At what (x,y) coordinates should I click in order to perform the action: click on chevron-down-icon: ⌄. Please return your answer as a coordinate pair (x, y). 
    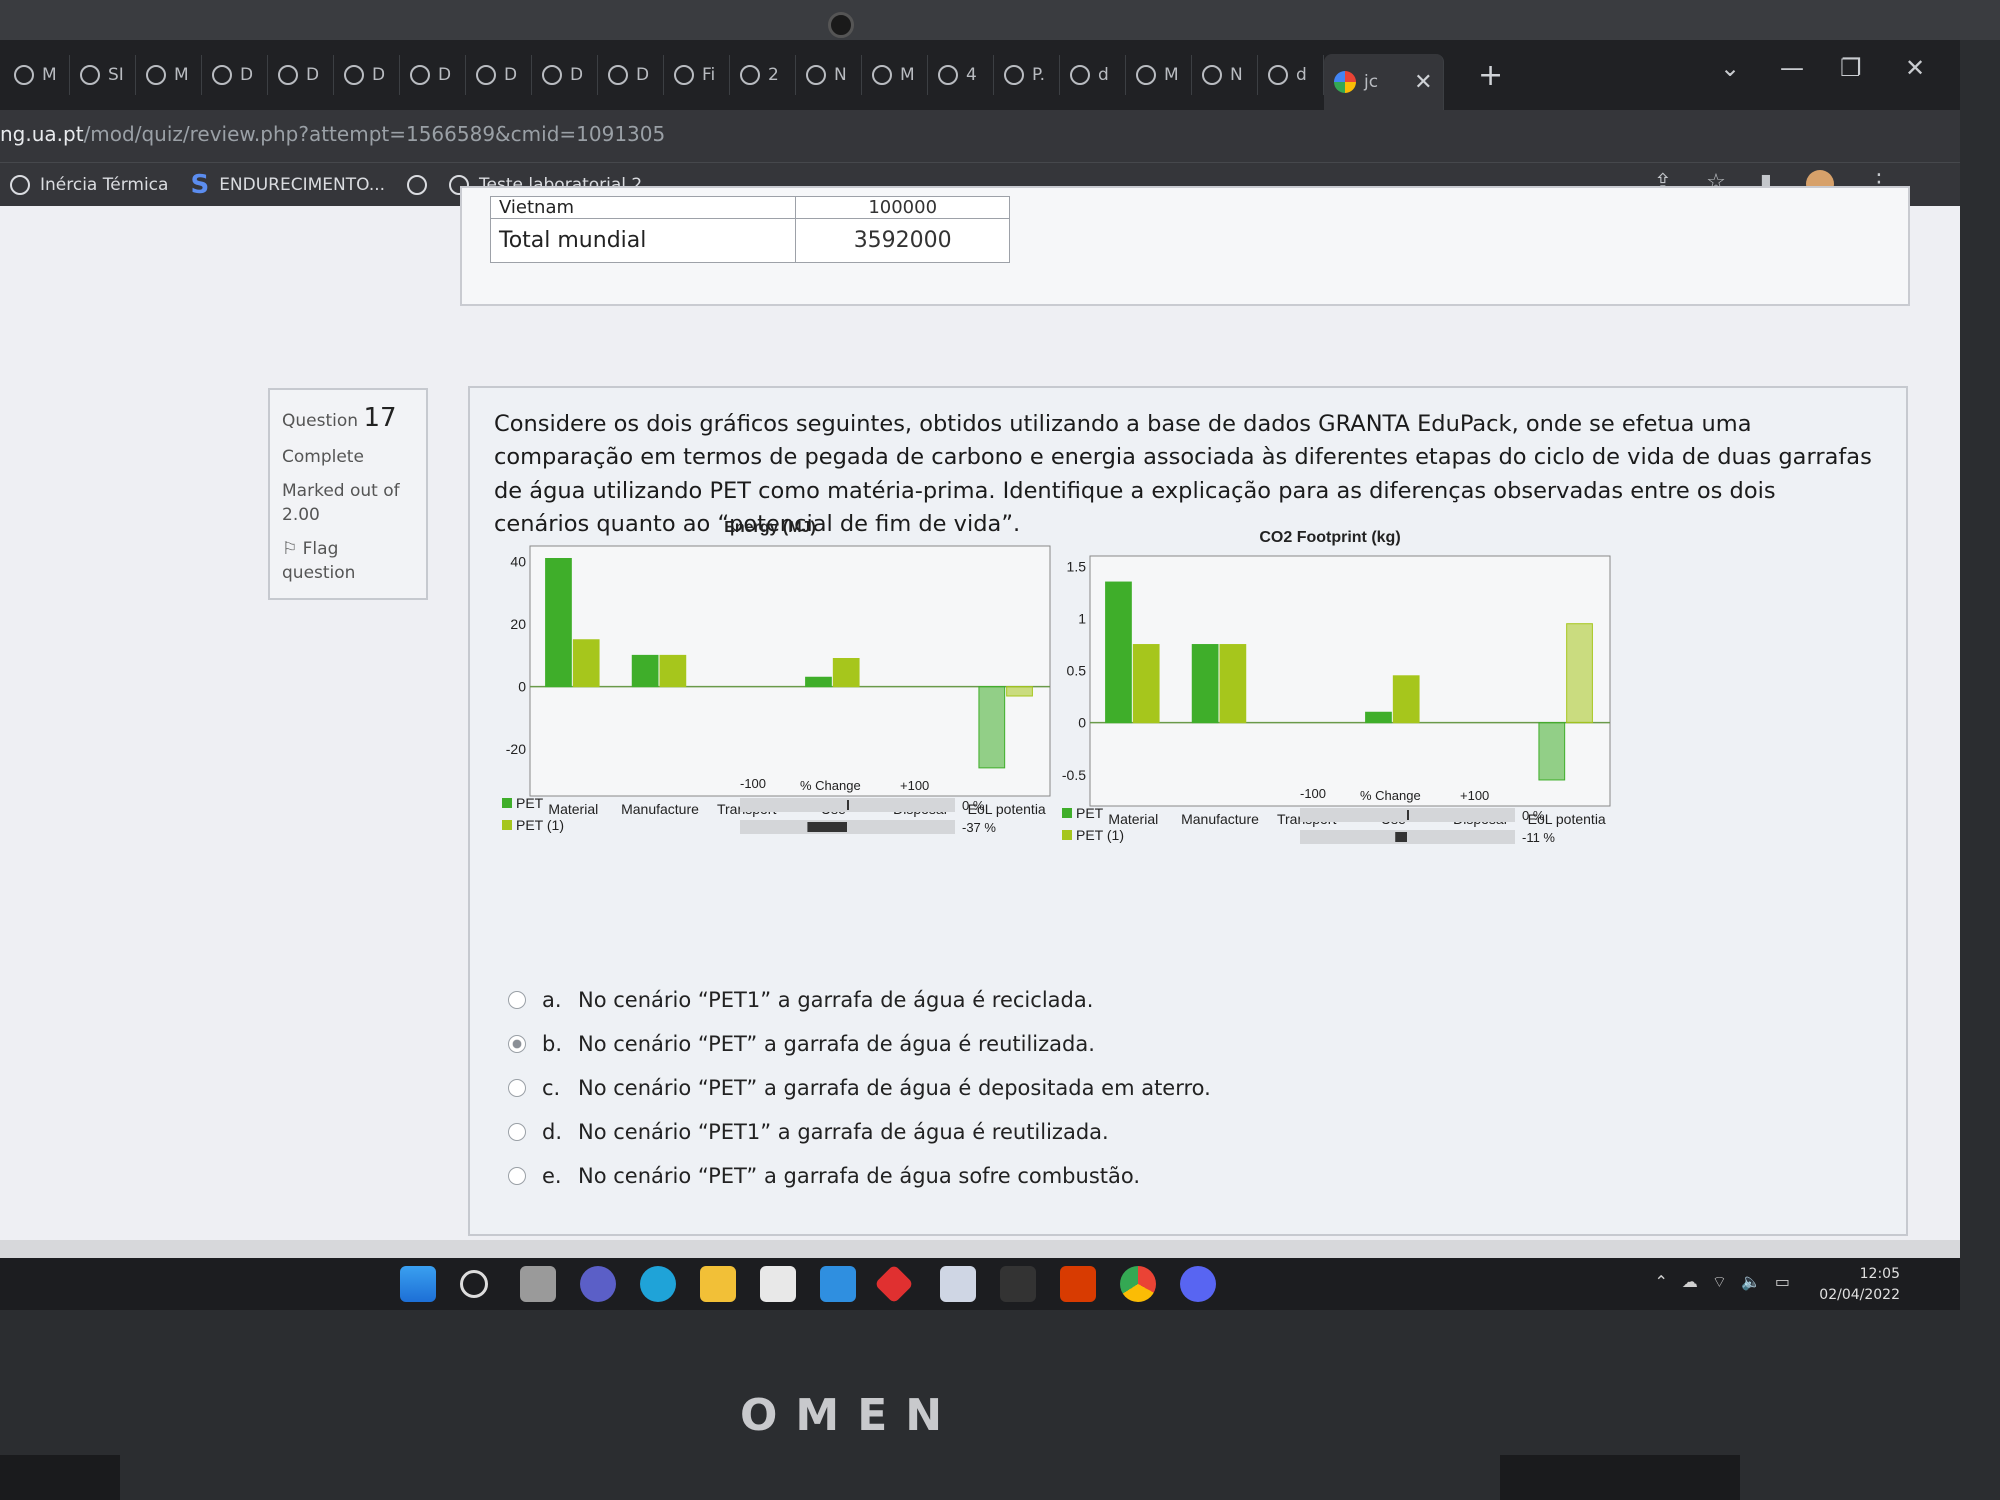
    Looking at the image, I should click on (1730, 68).